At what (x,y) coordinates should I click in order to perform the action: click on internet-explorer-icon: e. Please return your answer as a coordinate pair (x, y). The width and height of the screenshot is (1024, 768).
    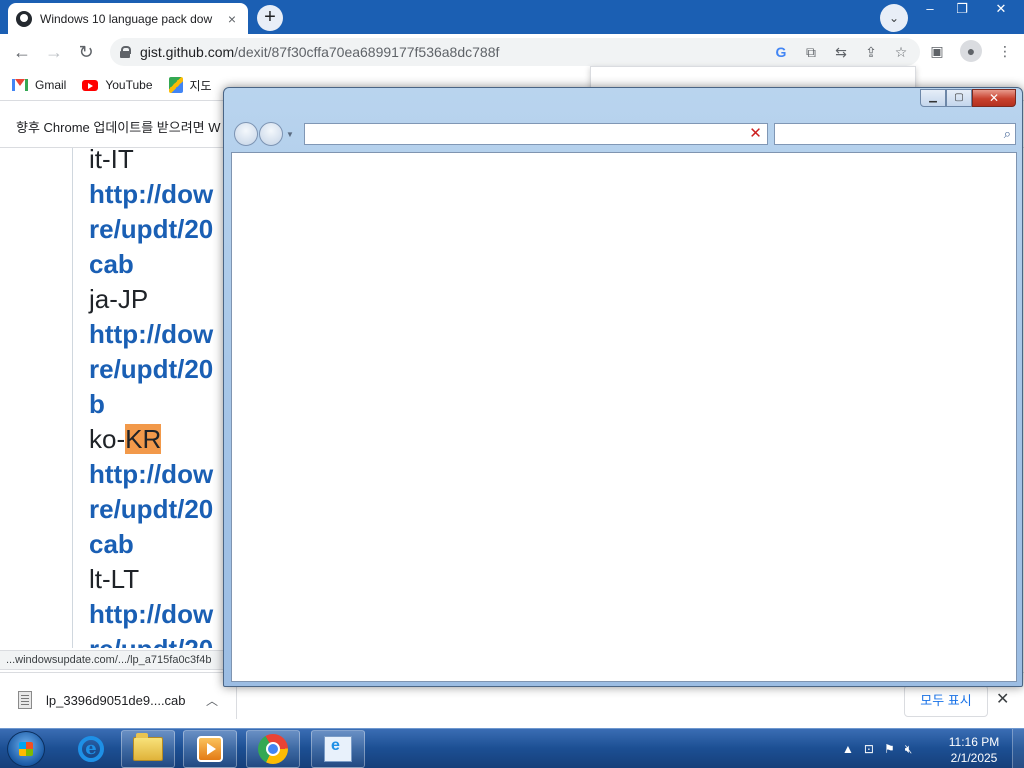
    Looking at the image, I should click on (91, 749).